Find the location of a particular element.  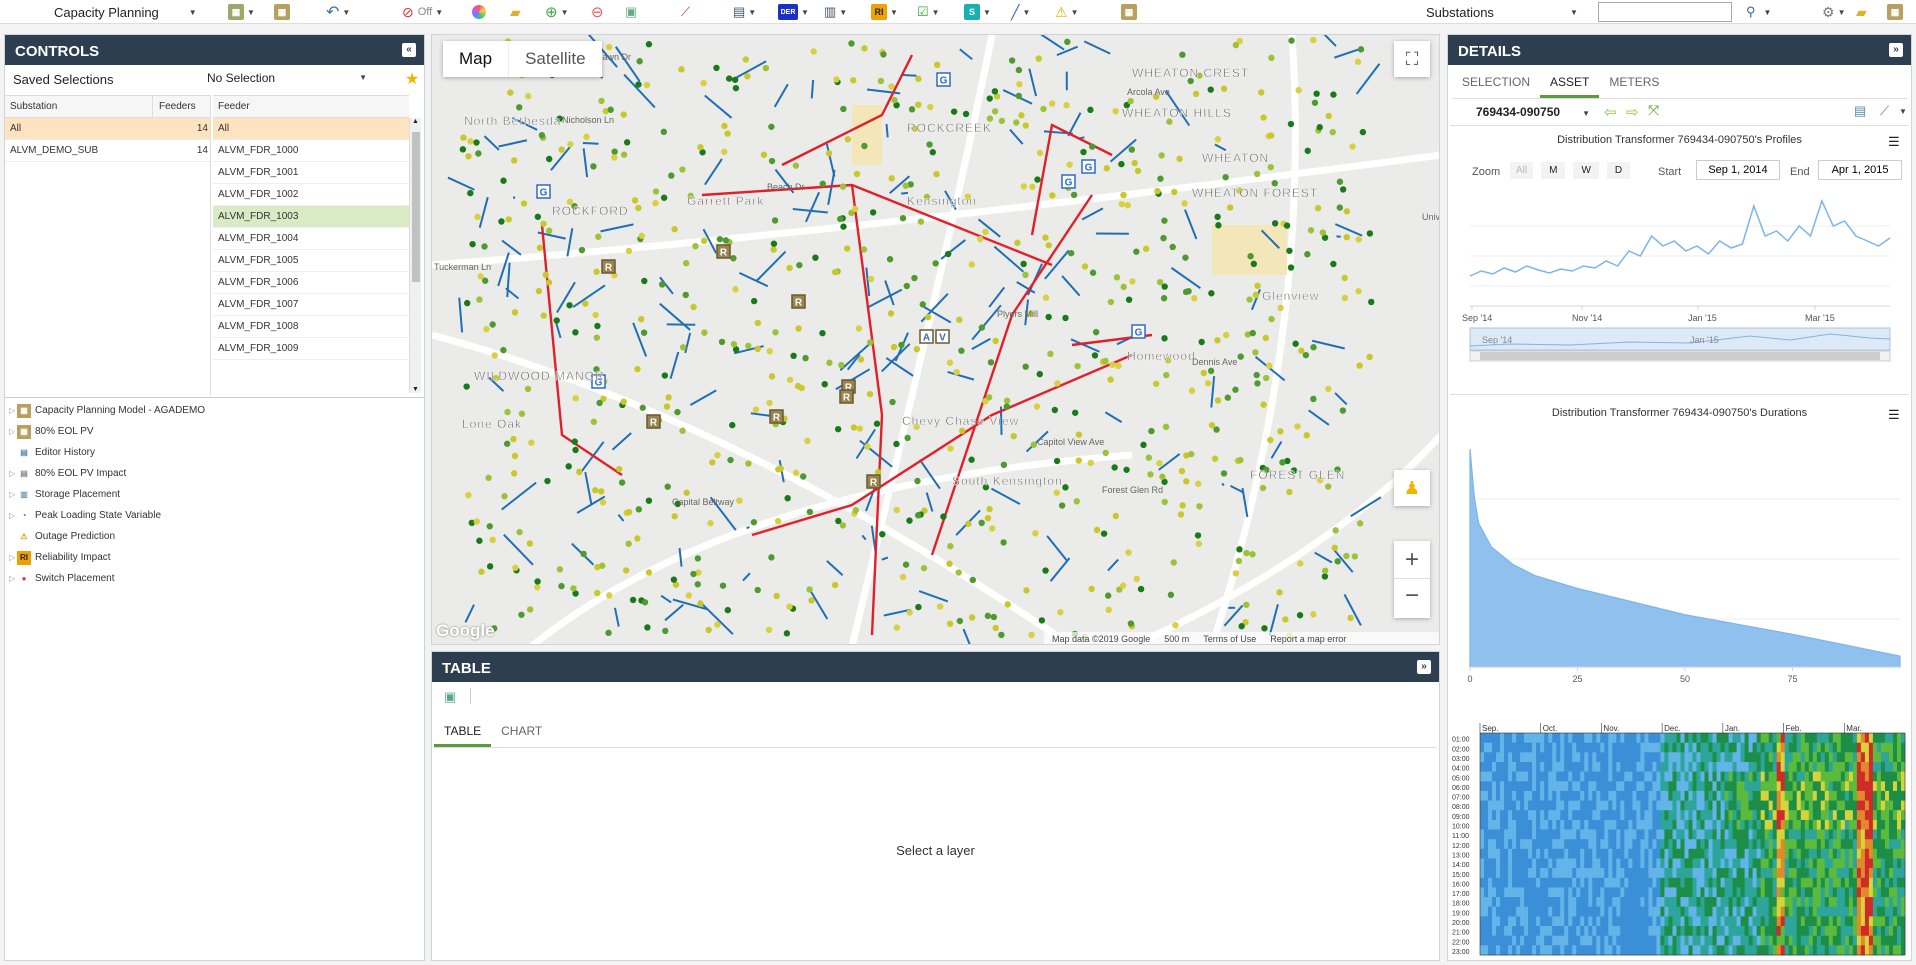

feeder-line is located at coordinates (887, 130).